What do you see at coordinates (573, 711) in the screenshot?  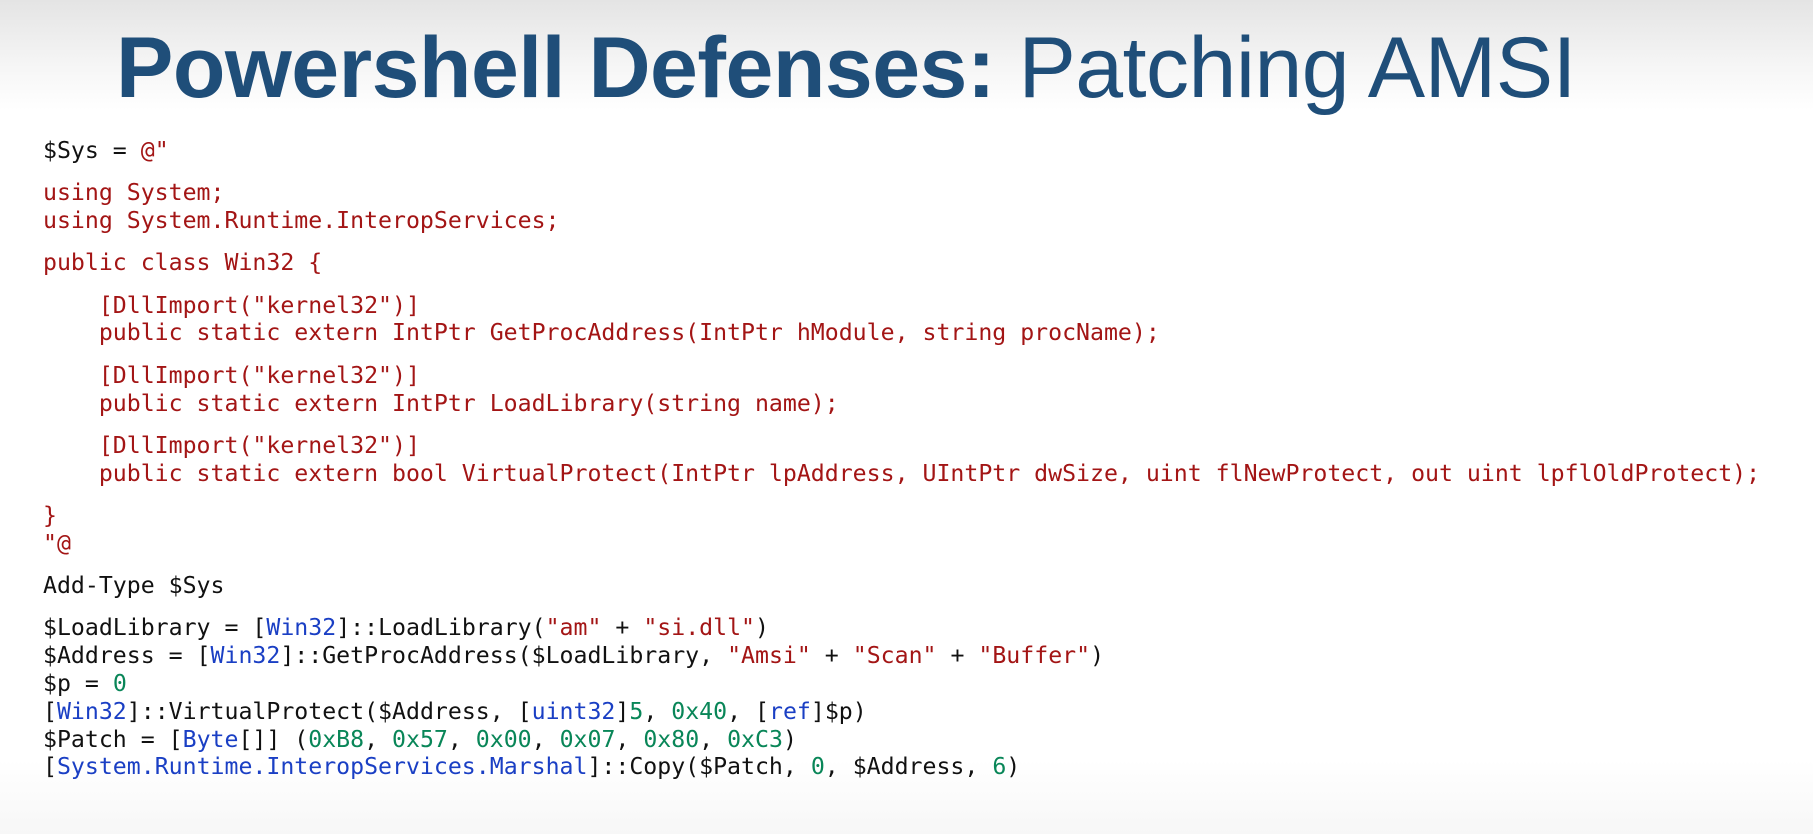 I see `code-token: uint32` at bounding box center [573, 711].